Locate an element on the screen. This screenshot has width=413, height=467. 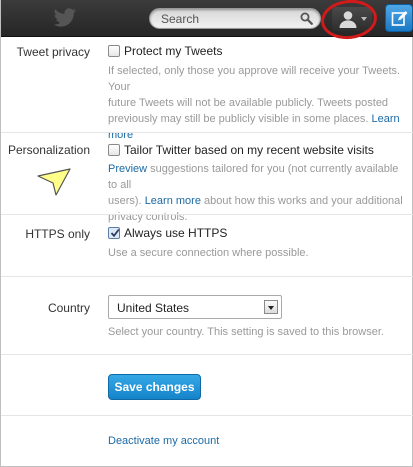
save-changes-button: Save changes is located at coordinates (154, 387).